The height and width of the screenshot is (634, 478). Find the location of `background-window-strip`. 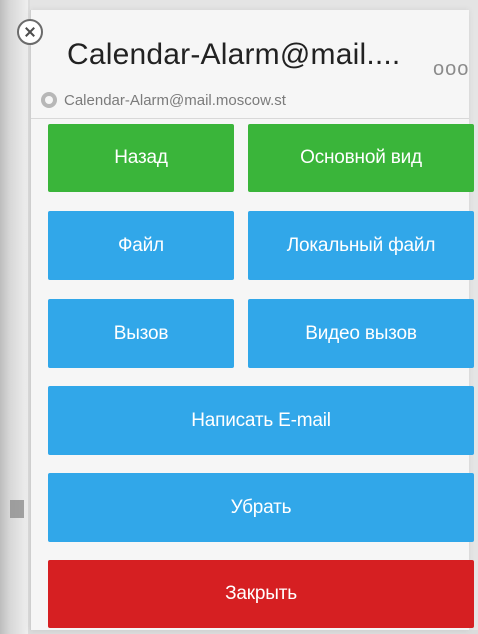

background-window-strip is located at coordinates (14, 317).